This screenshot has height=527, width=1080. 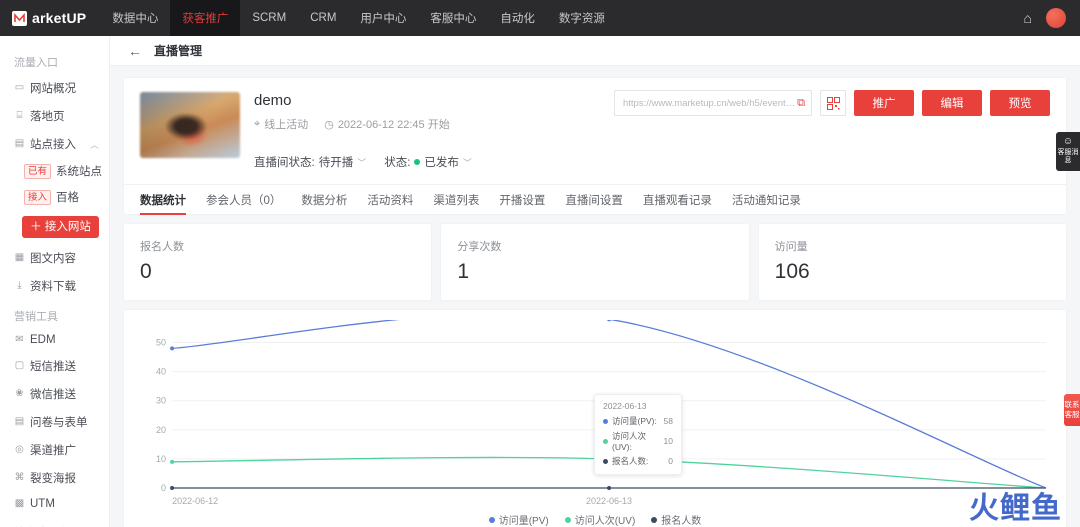 What do you see at coordinates (19, 449) in the screenshot?
I see `channel-icon: ◎` at bounding box center [19, 449].